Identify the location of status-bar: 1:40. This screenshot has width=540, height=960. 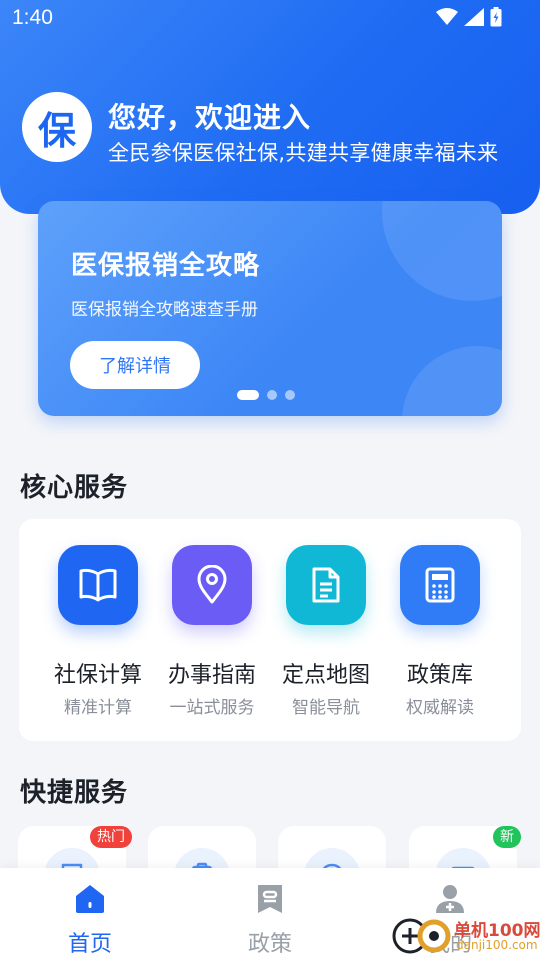
(270, 18).